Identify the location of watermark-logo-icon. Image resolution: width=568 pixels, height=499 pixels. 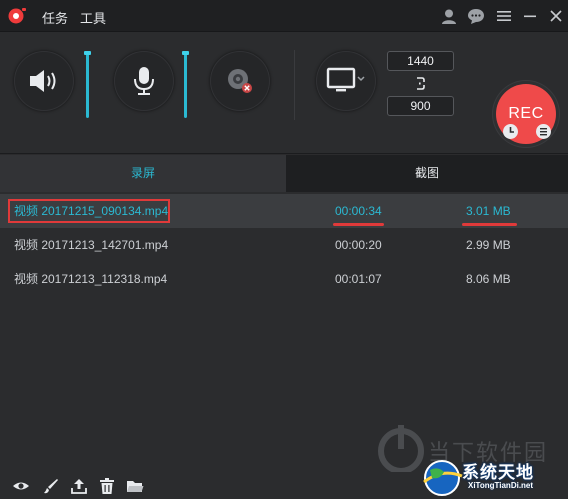
(401, 449).